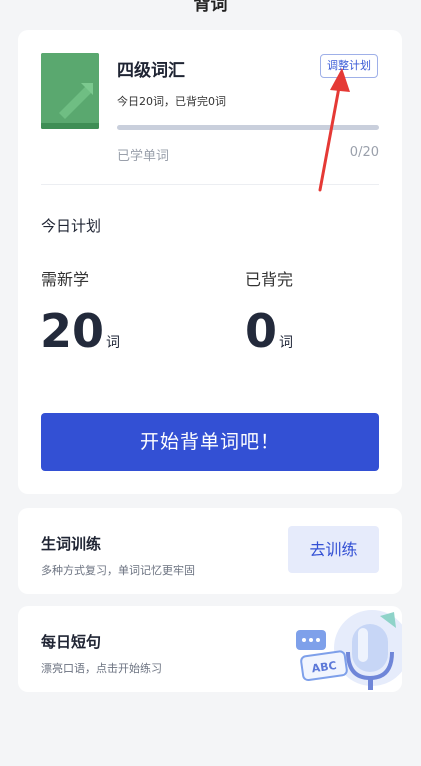  Describe the element at coordinates (210, 184) in the screenshot. I see `divider` at that location.